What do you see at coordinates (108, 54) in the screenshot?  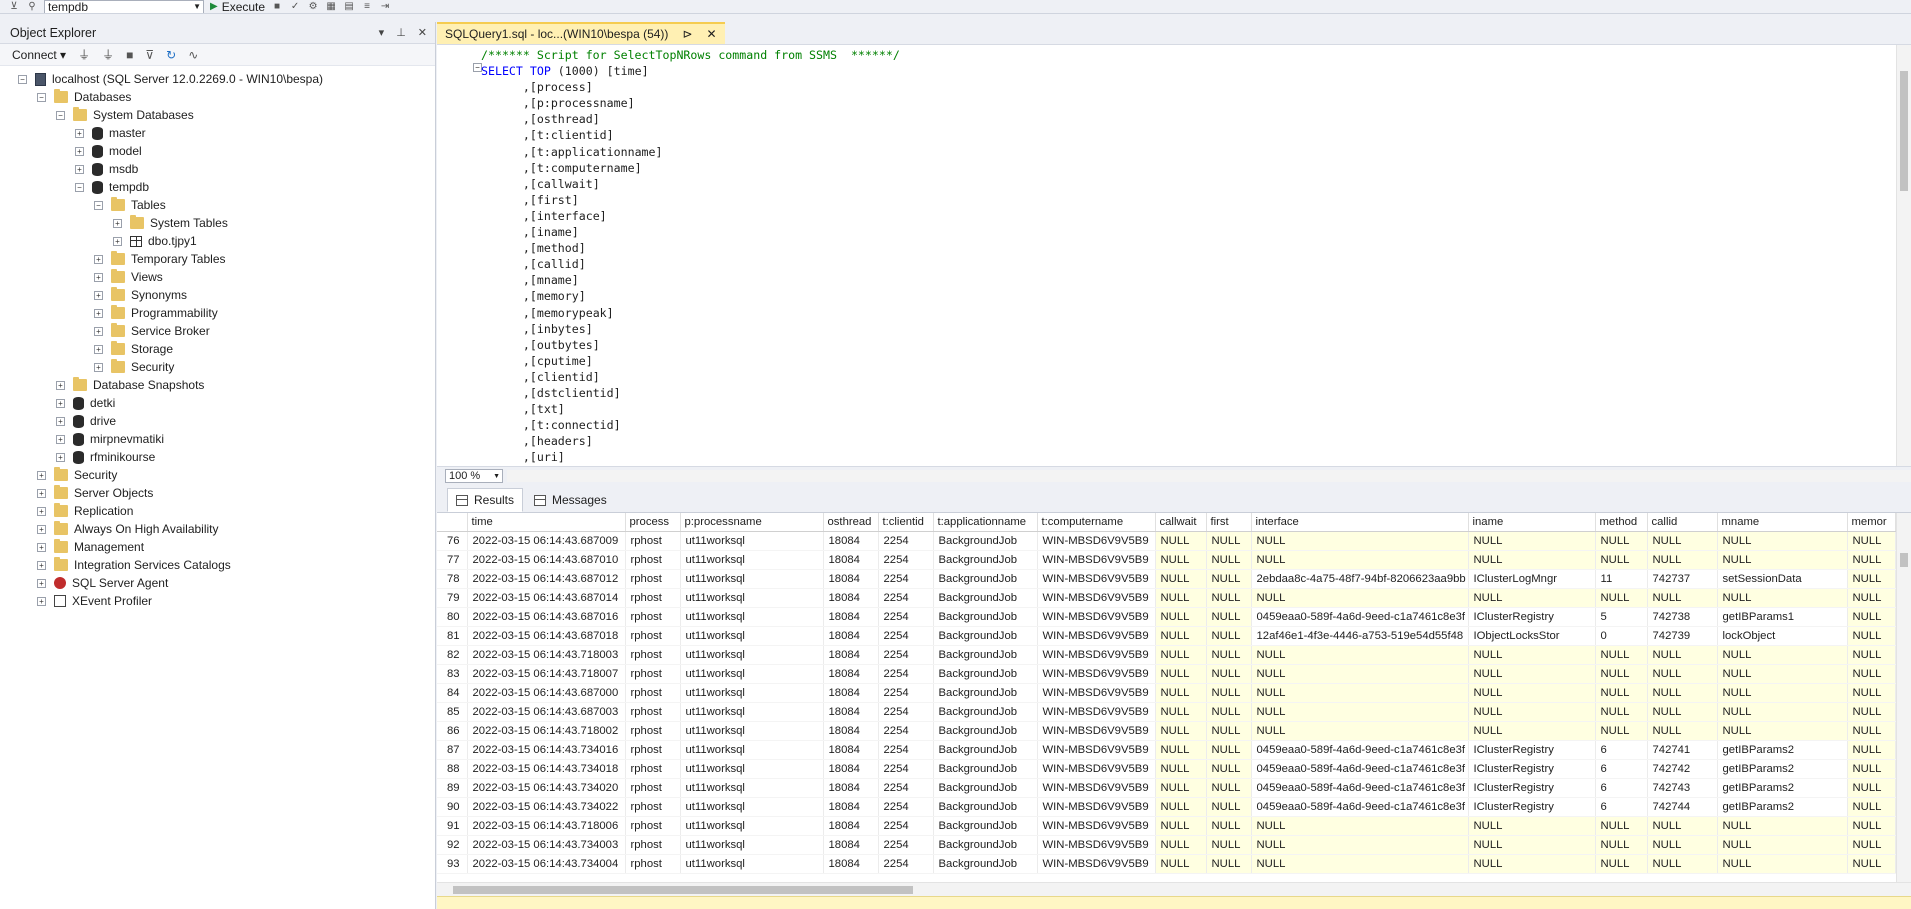 I see `disconnect-icon: ⏚` at bounding box center [108, 54].